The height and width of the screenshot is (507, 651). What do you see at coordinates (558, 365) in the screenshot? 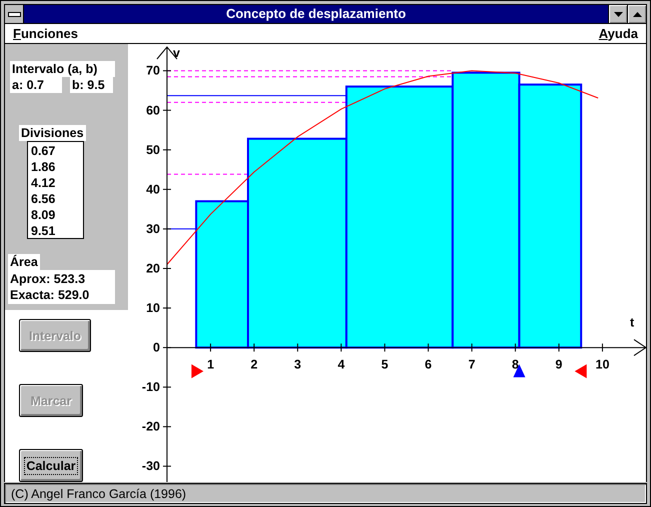
I see `x-tick-label: 9` at bounding box center [558, 365].